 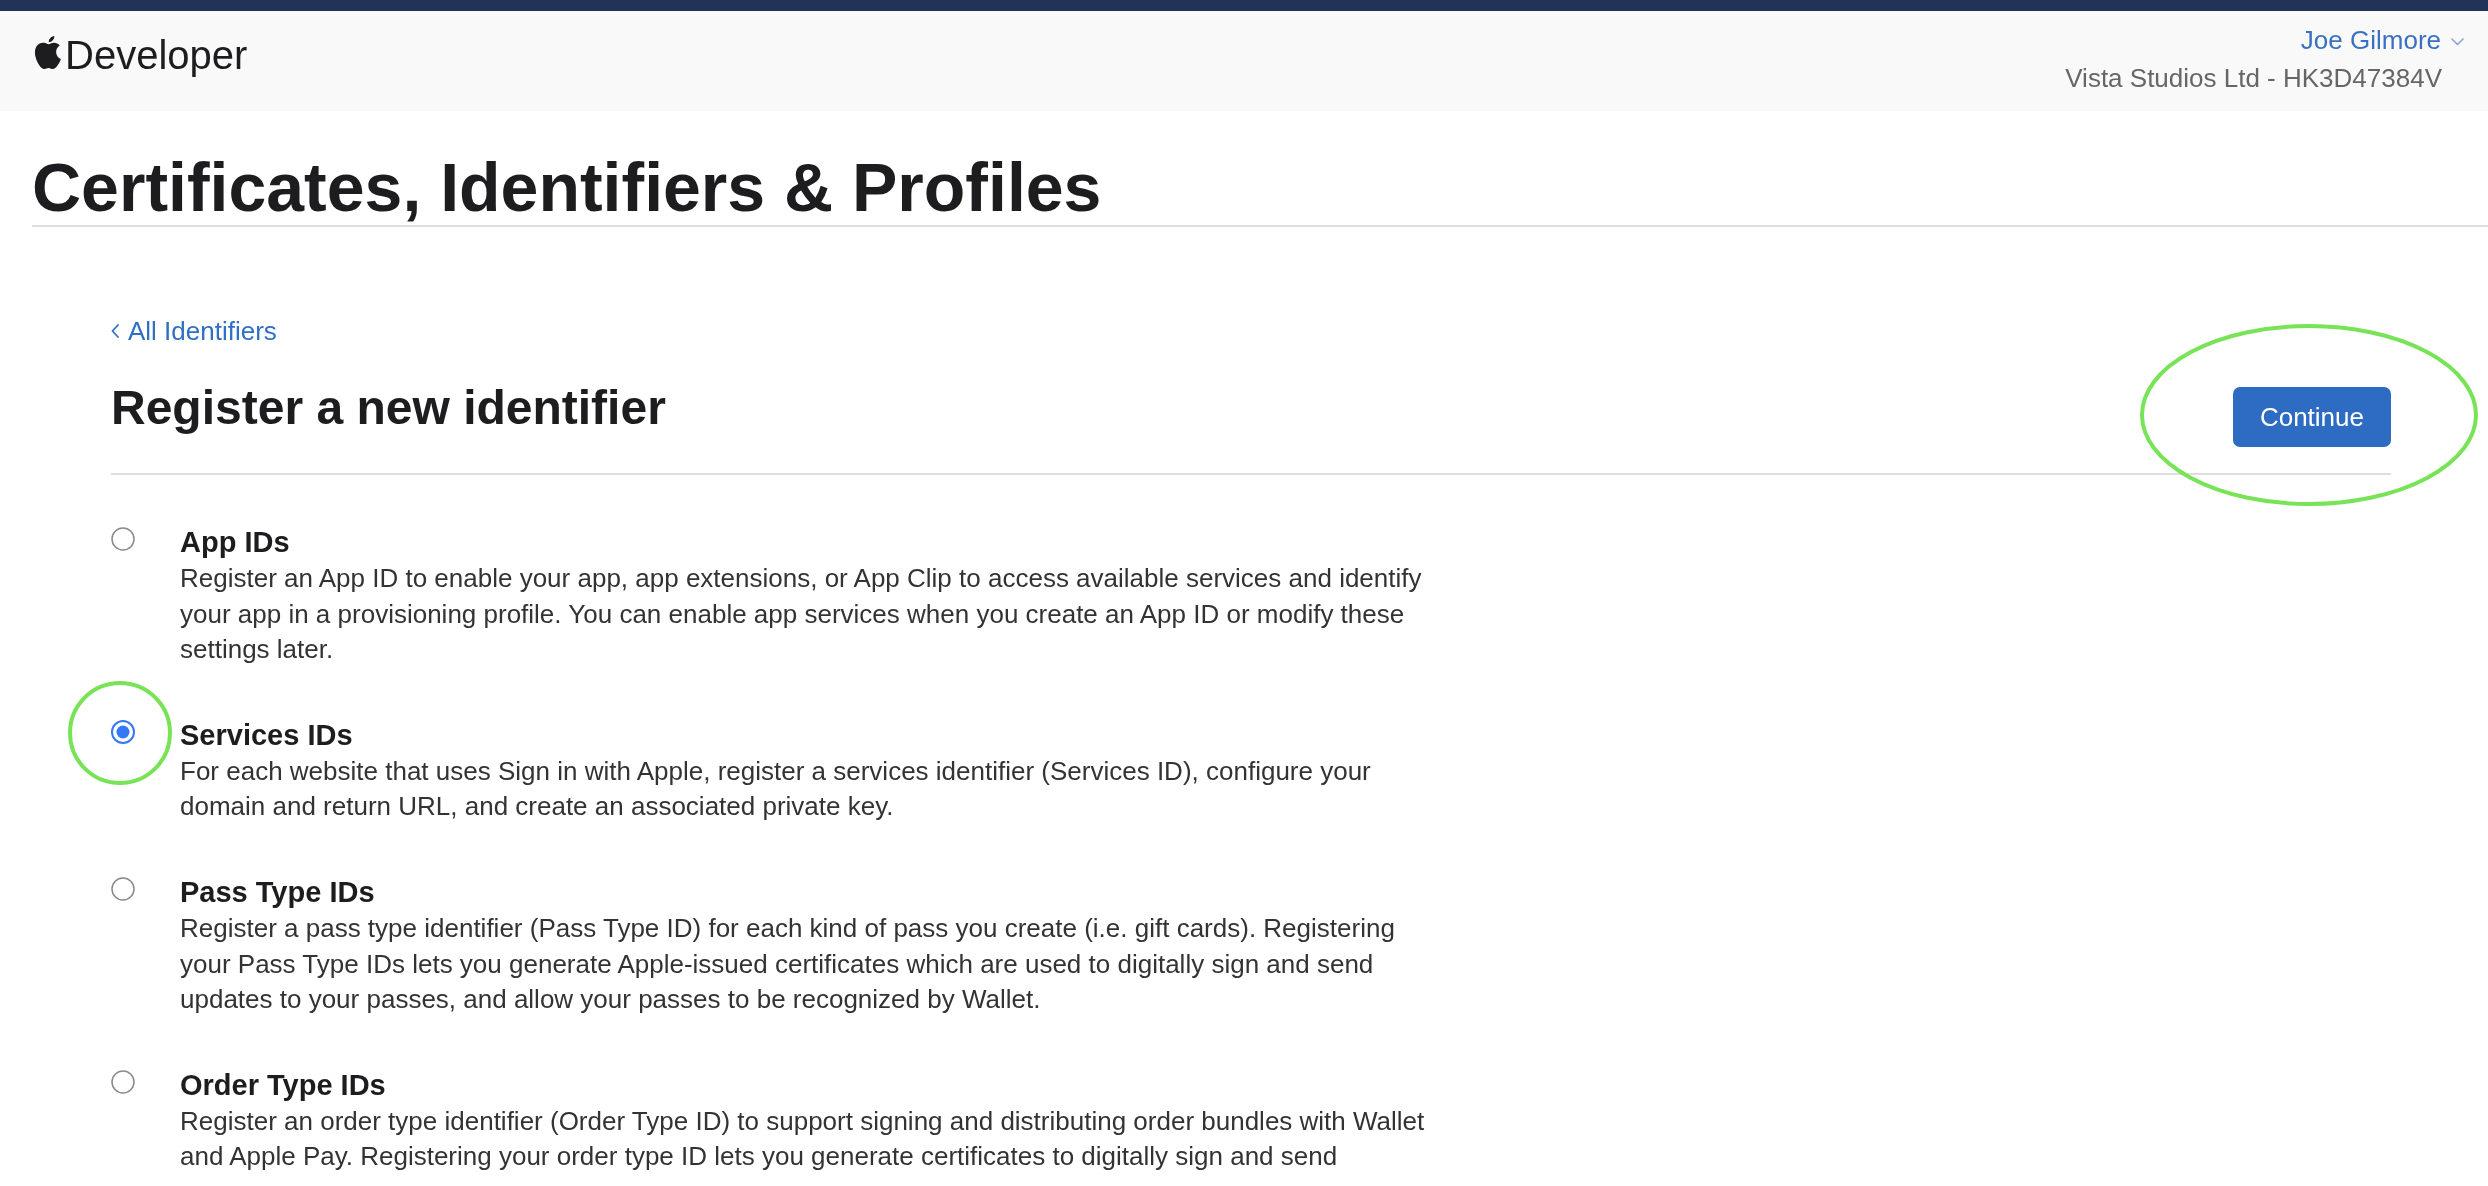 What do you see at coordinates (47, 52) in the screenshot?
I see `apple-icon` at bounding box center [47, 52].